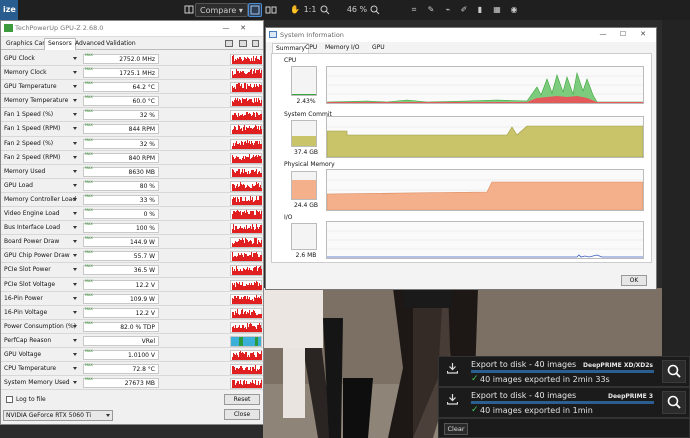 This screenshot has height=438, width=690. What do you see at coordinates (448, 10) in the screenshot?
I see `brush-icon: ⌁` at bounding box center [448, 10].